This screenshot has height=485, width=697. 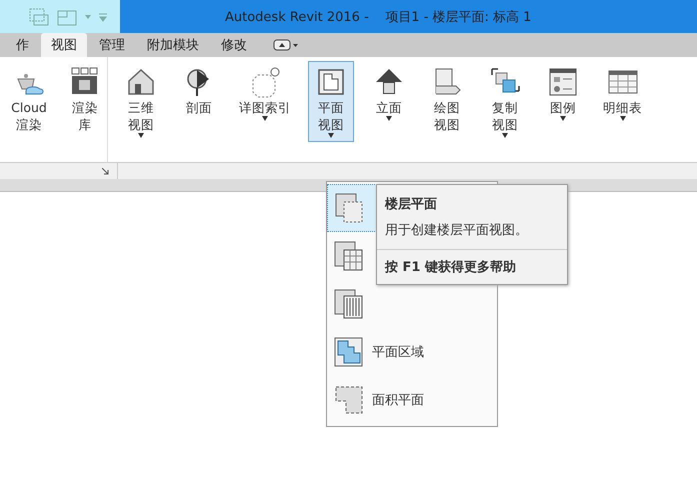 What do you see at coordinates (408, 16) in the screenshot?
I see `window-title: Autodesk Revit 2016 - 项目1 - 楼层平面: 标高 1` at bounding box center [408, 16].